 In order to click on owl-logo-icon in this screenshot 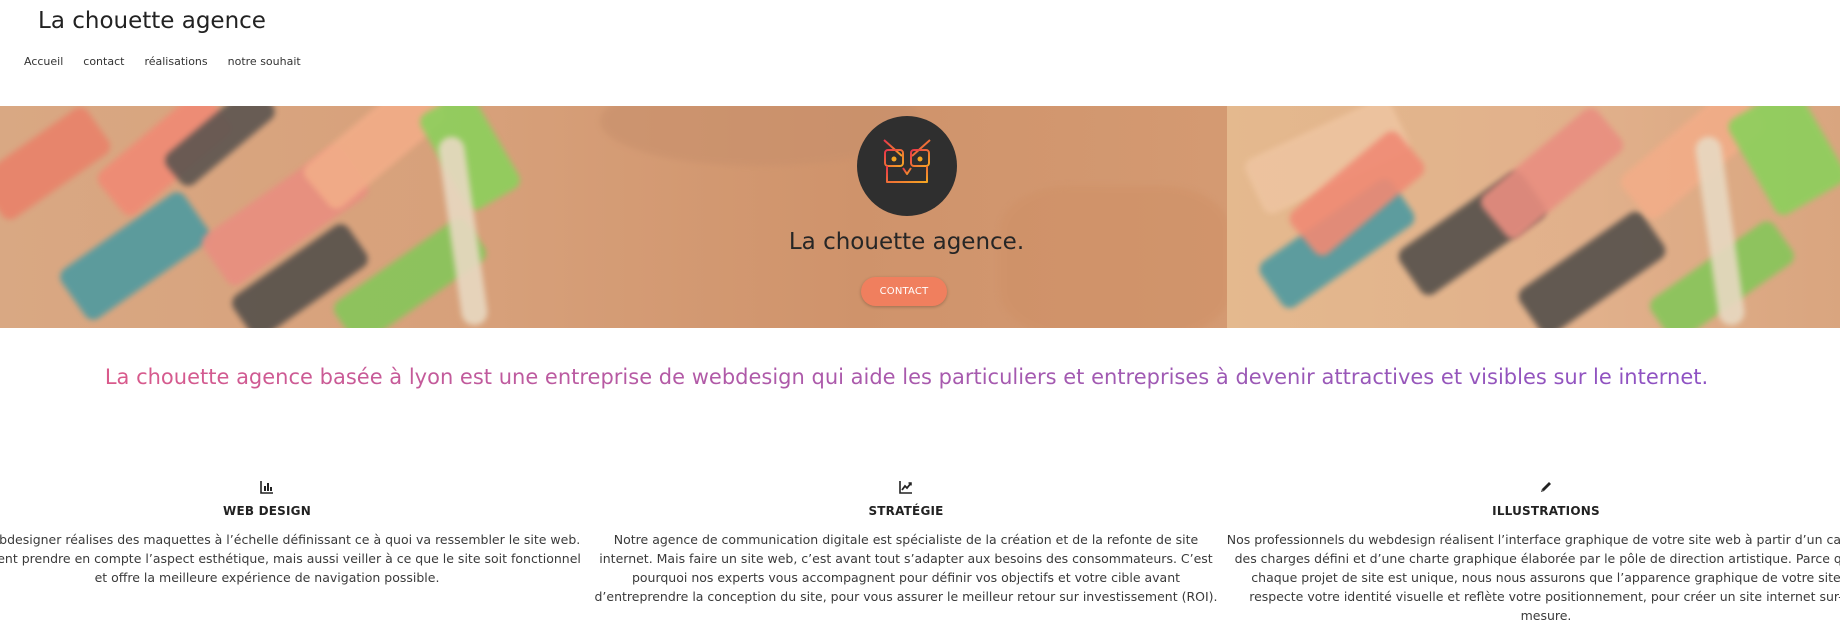, I will do `click(907, 165)`.